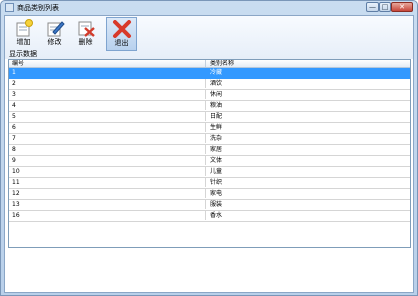 This screenshot has height=296, width=418. I want to click on table-row: 2 酒饮, so click(209, 84).